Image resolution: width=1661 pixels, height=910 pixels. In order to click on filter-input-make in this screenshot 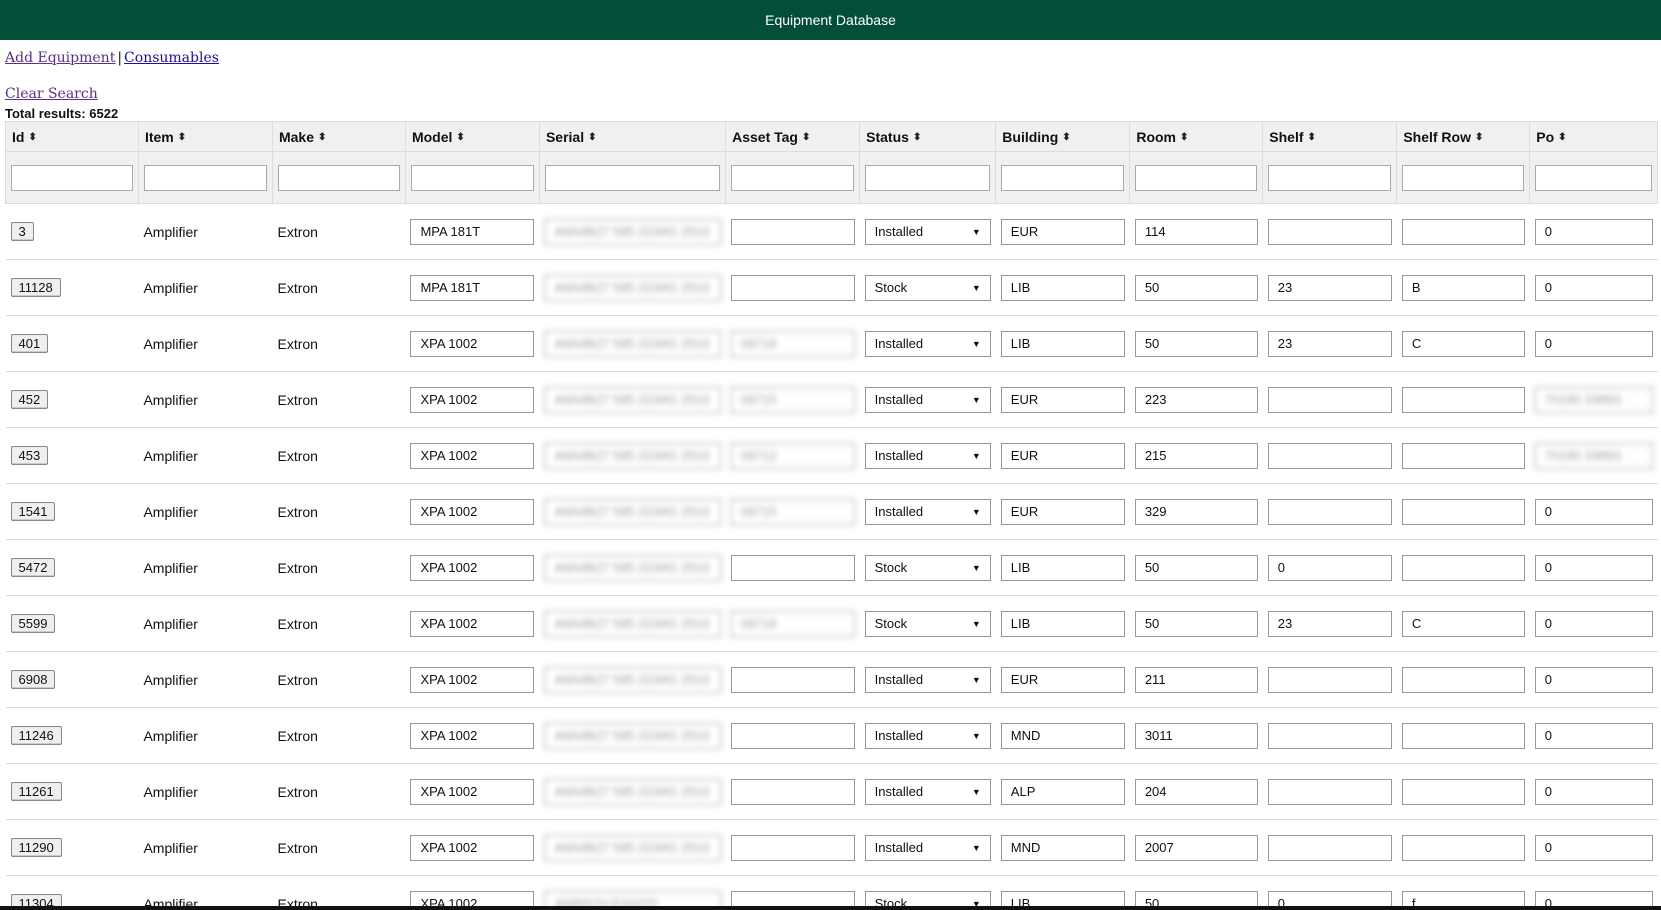, I will do `click(338, 177)`.